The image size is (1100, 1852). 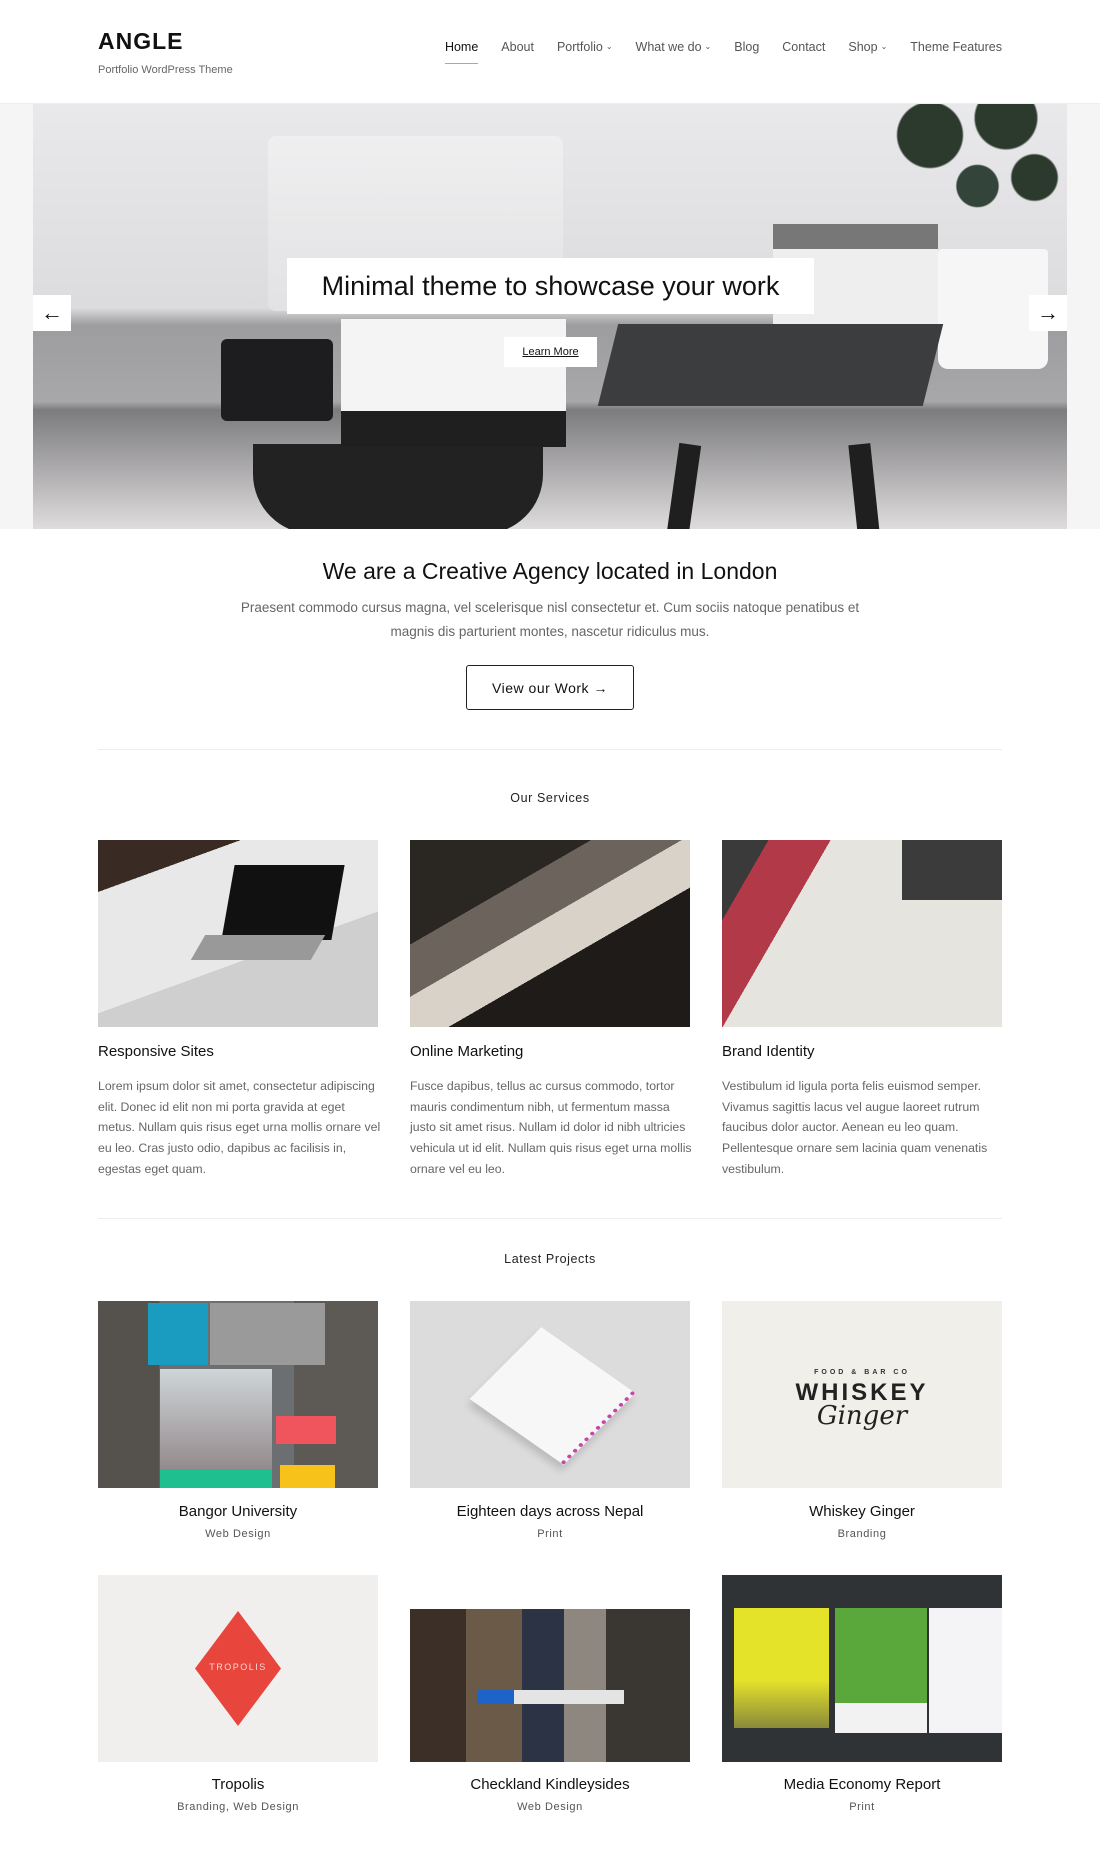 I want to click on nav-label: Contact, so click(x=804, y=47).